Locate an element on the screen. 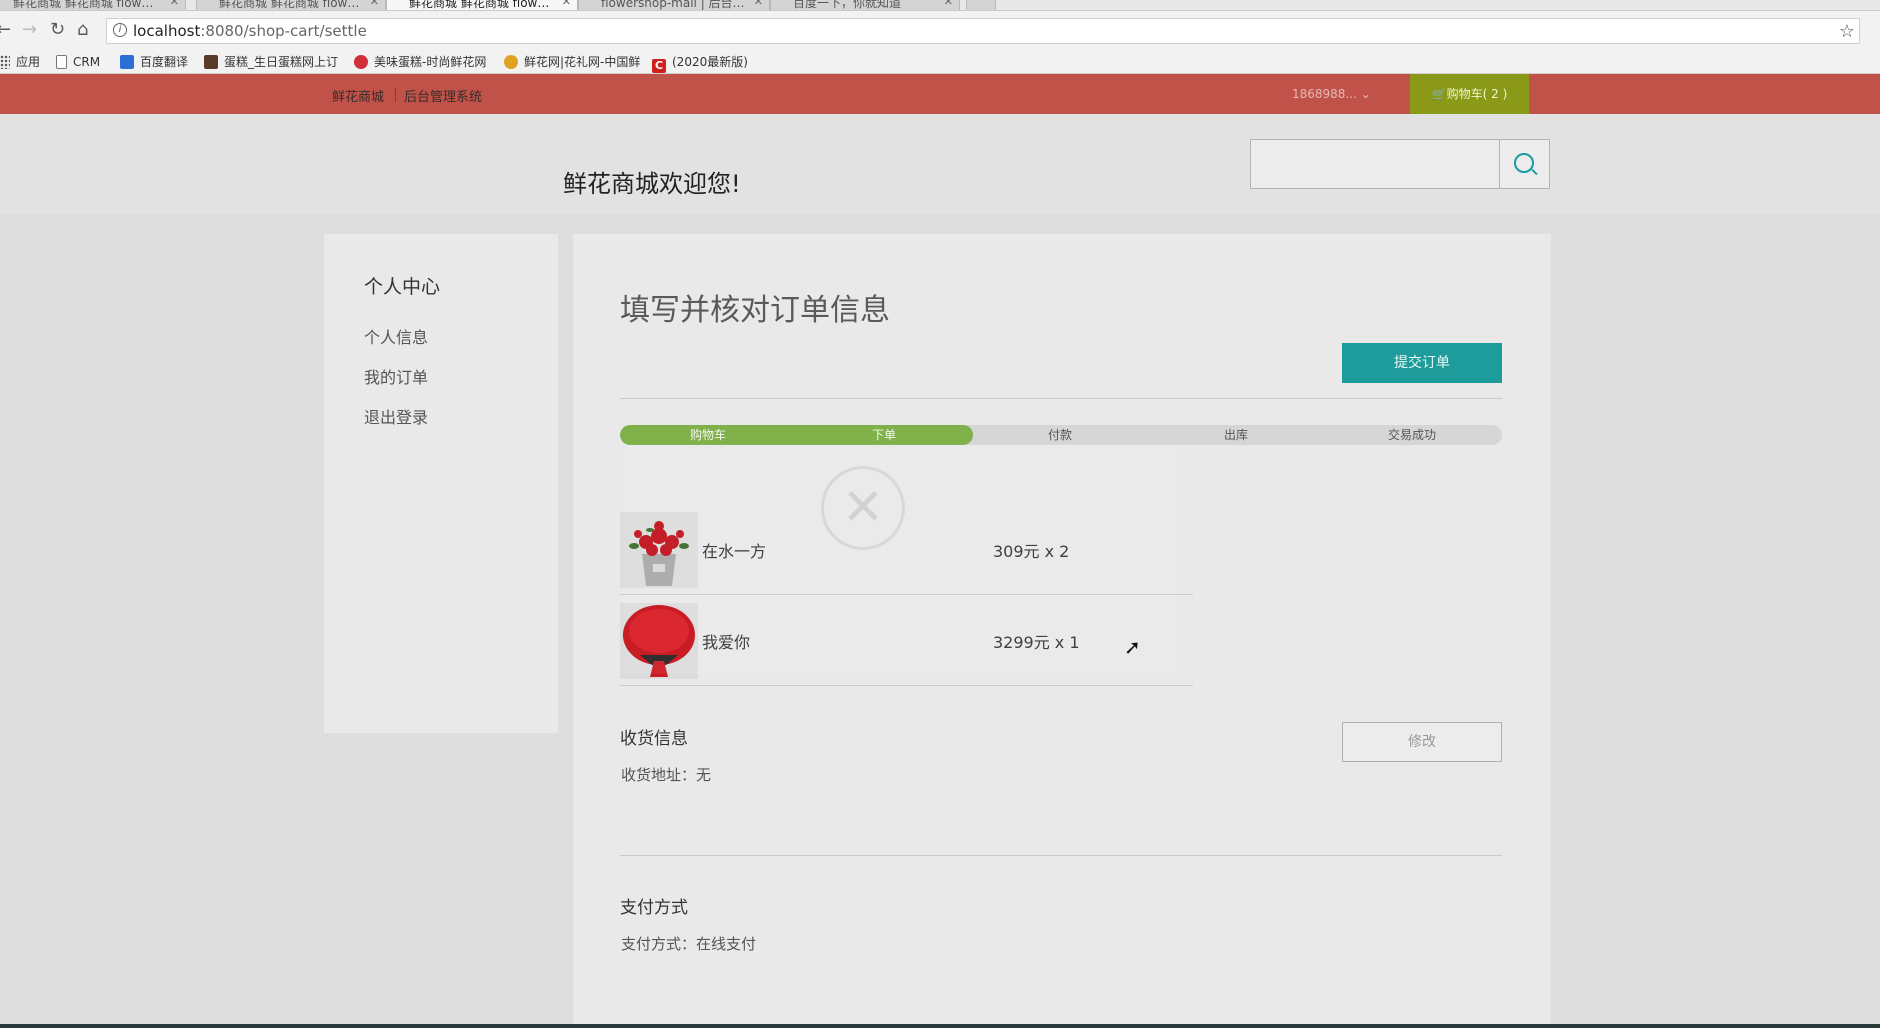 This screenshot has width=1880, height=1028. bookmark-label: 美味蛋糕-时尚鲜花网 is located at coordinates (430, 62).